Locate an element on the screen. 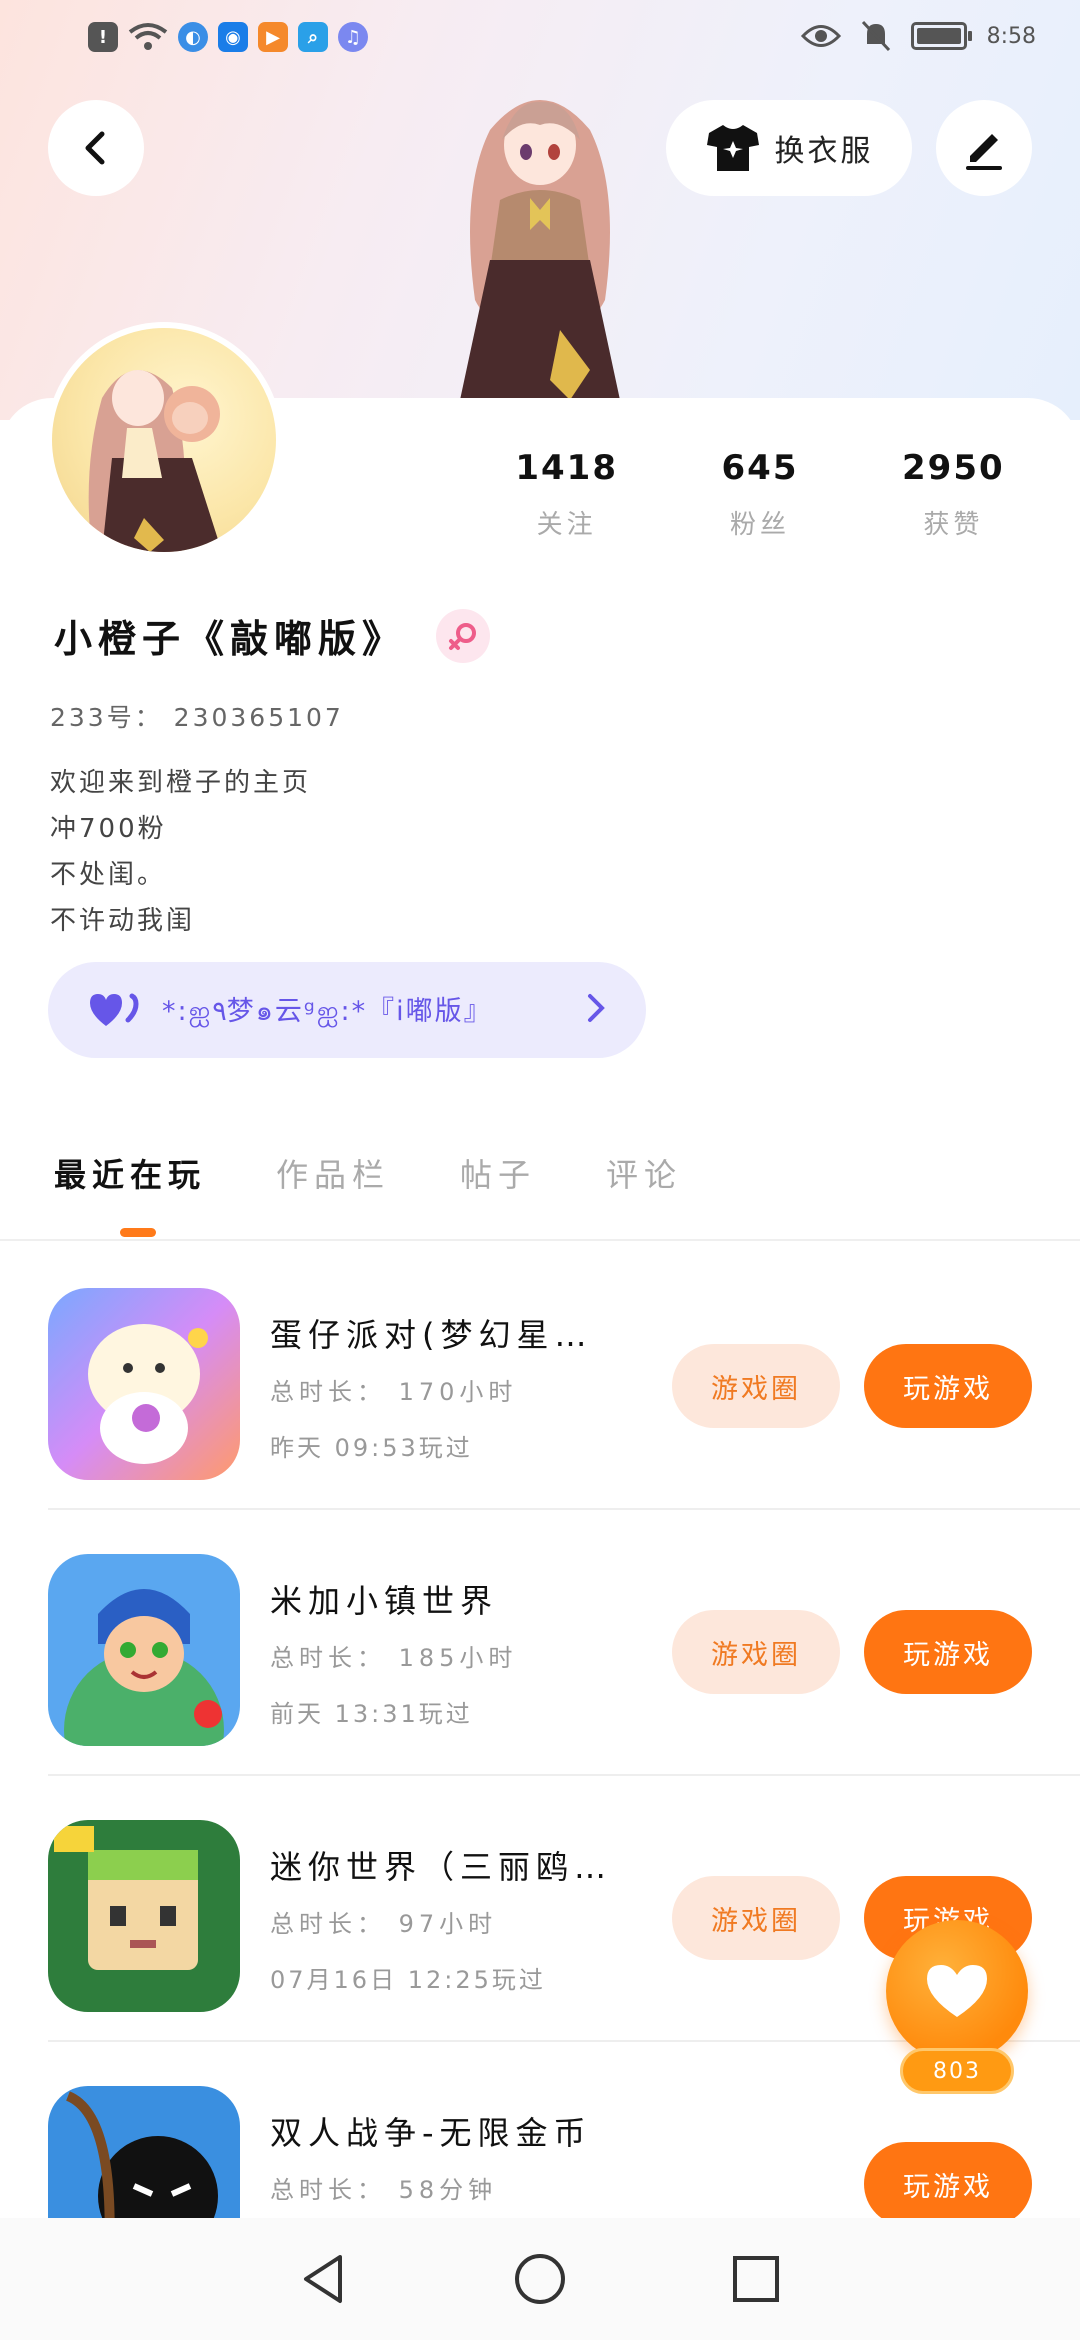 This screenshot has width=1080, height=2340. name-row: 小橙子《敲嘟版》 is located at coordinates (272, 635).